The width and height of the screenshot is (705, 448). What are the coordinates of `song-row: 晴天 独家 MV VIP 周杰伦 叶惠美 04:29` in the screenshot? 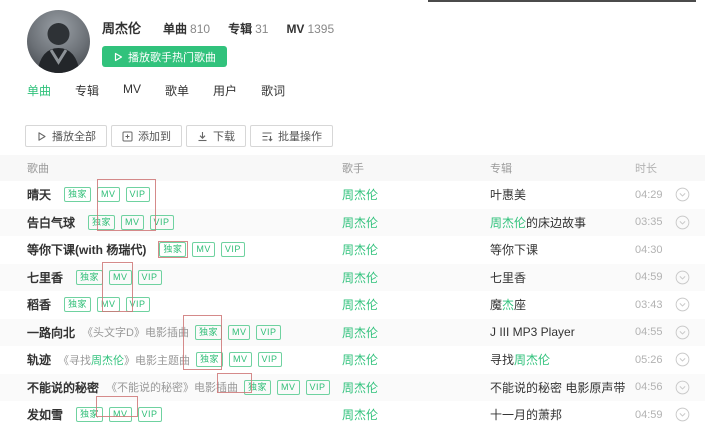 It's located at (352, 195).